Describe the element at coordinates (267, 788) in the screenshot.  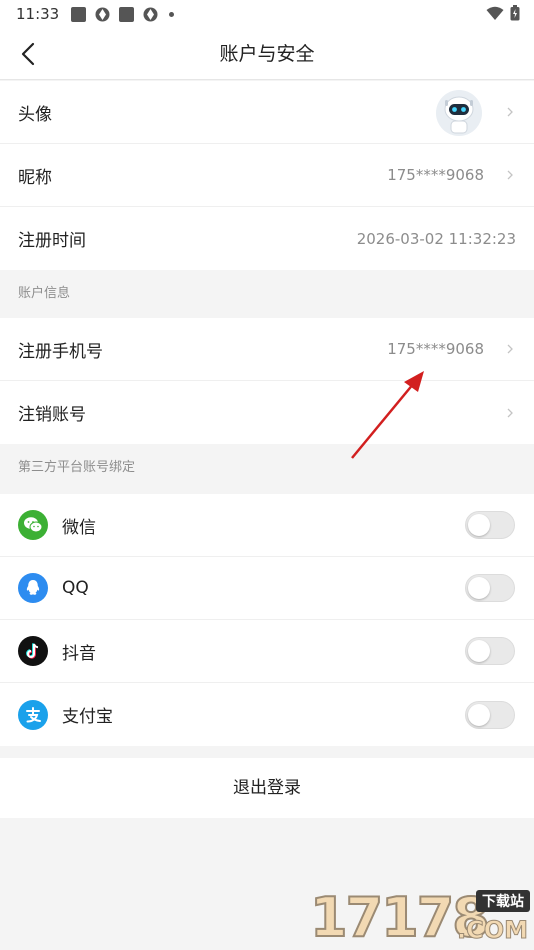
I see `logout-button: 退出登录` at that location.